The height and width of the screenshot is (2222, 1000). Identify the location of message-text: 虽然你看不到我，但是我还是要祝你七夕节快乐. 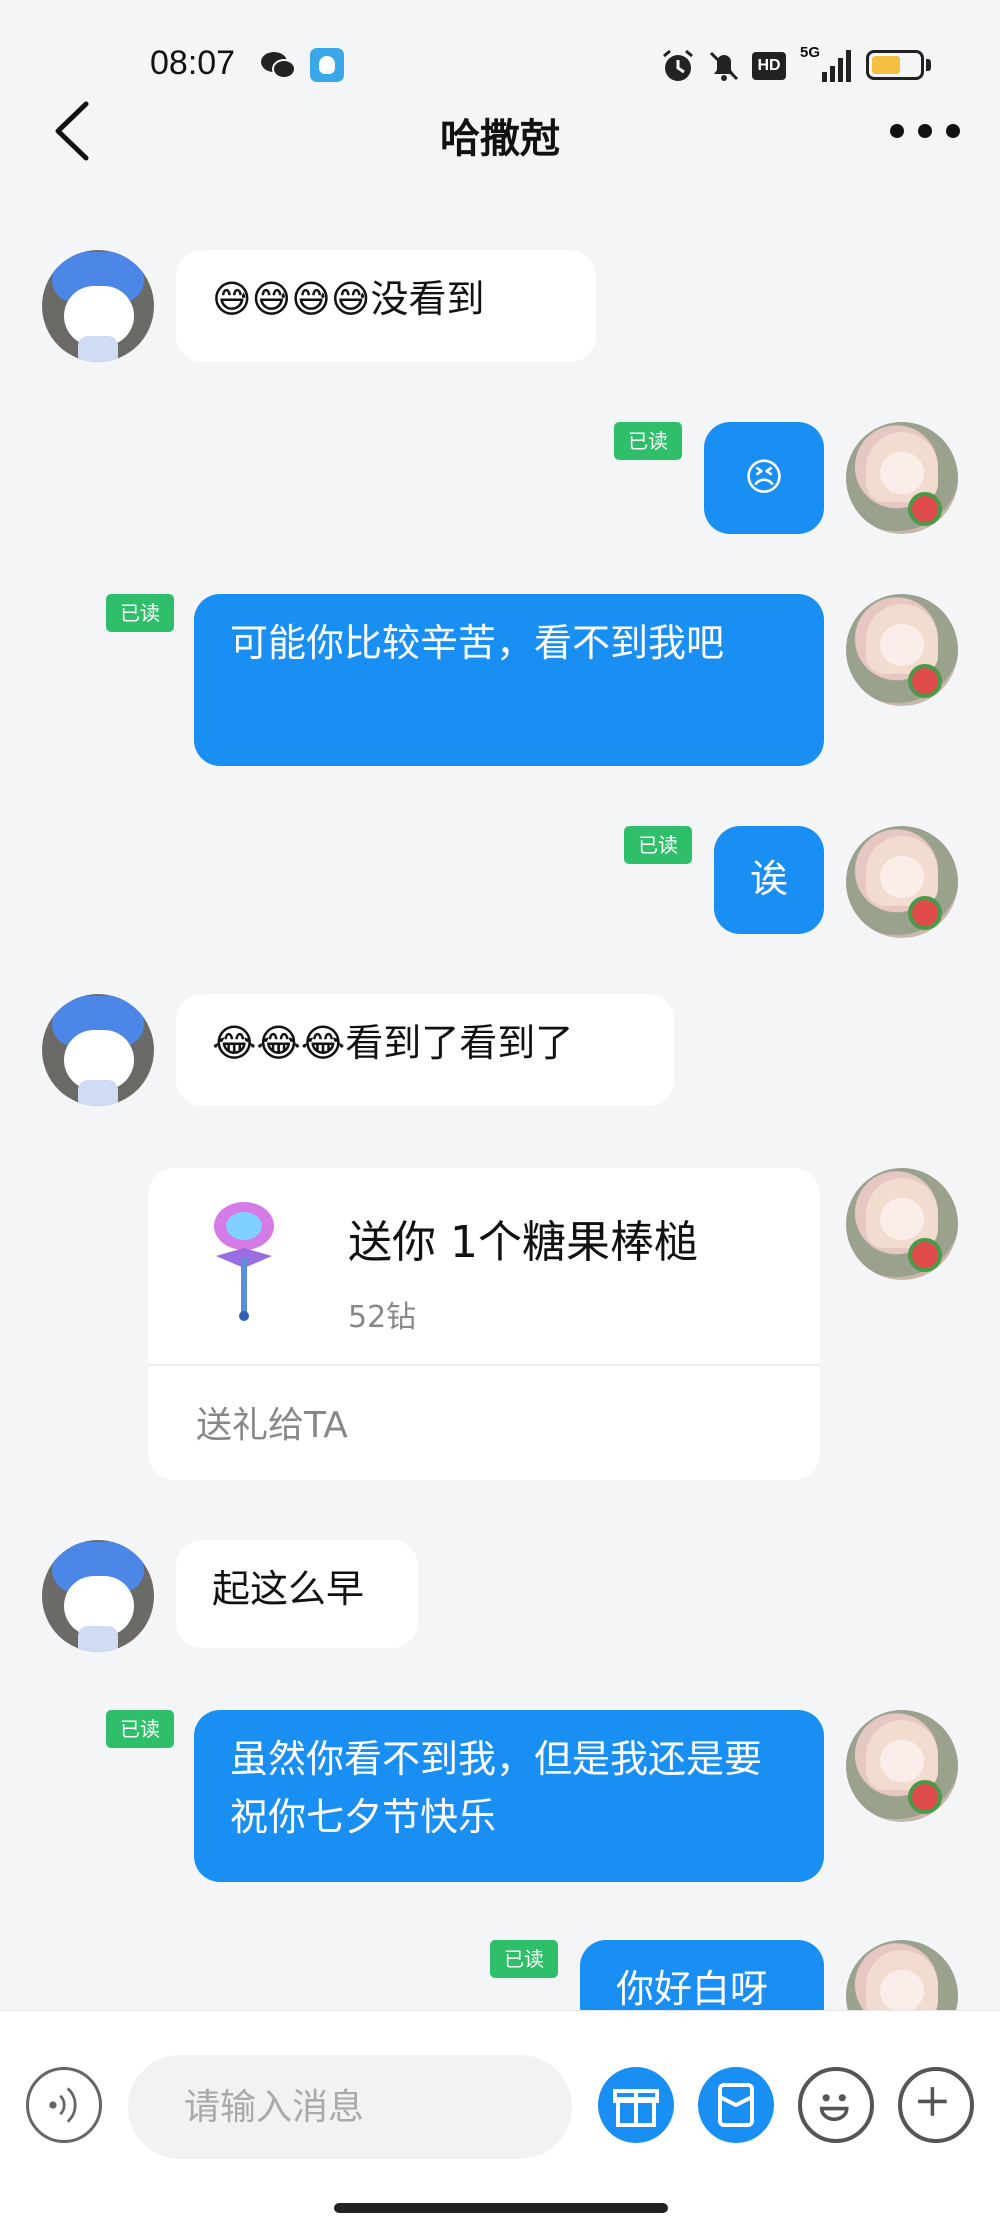
(496, 1788).